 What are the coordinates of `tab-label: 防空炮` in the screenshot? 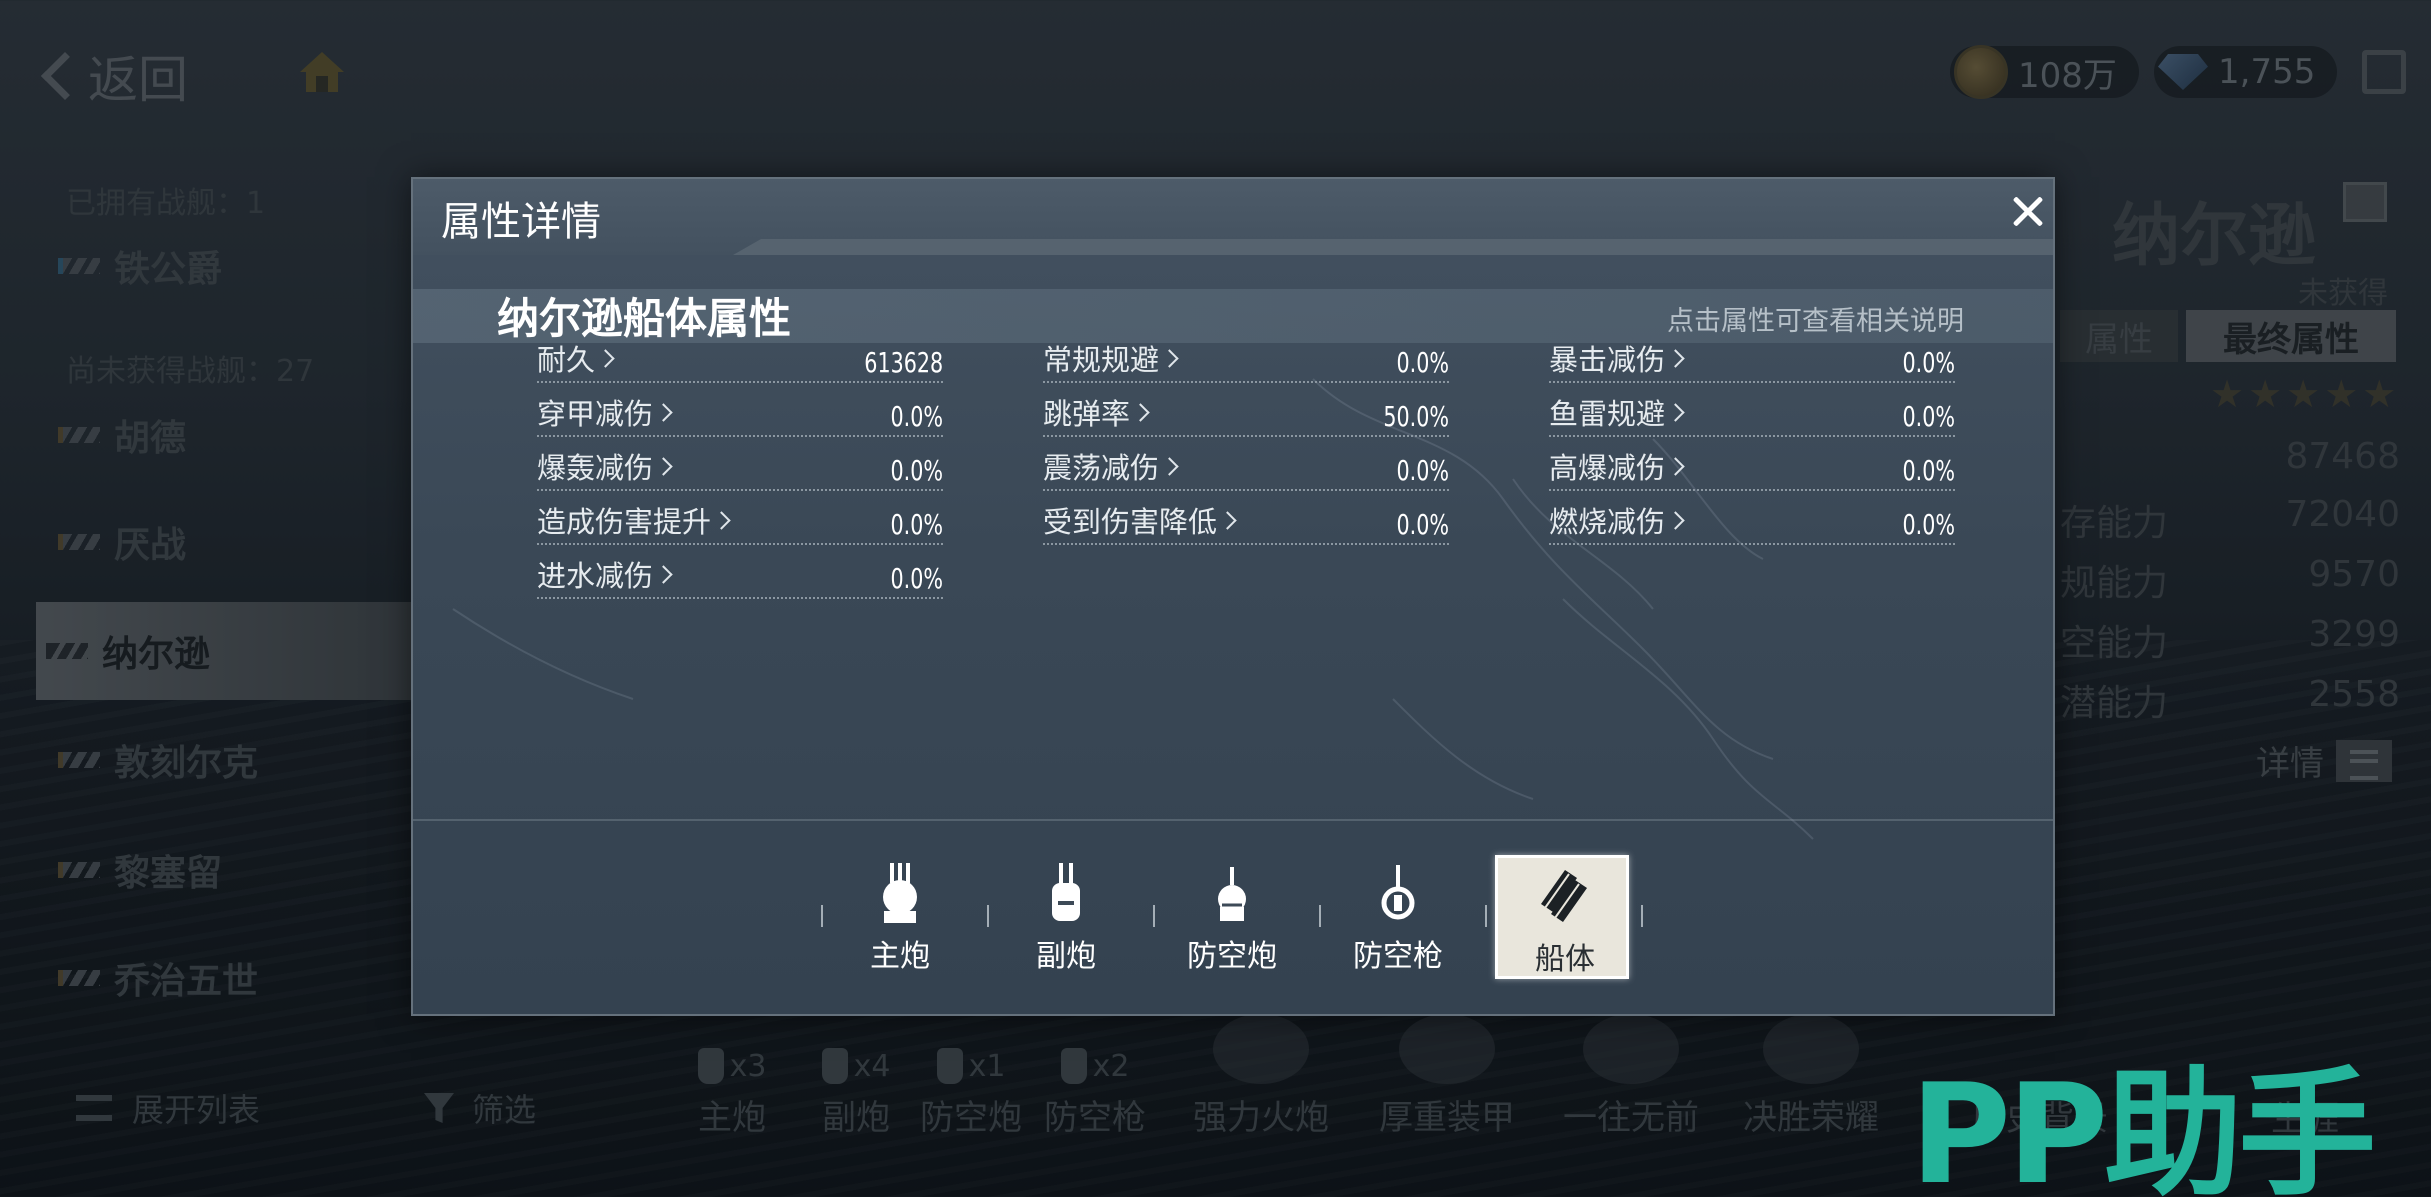 It's located at (1232, 956).